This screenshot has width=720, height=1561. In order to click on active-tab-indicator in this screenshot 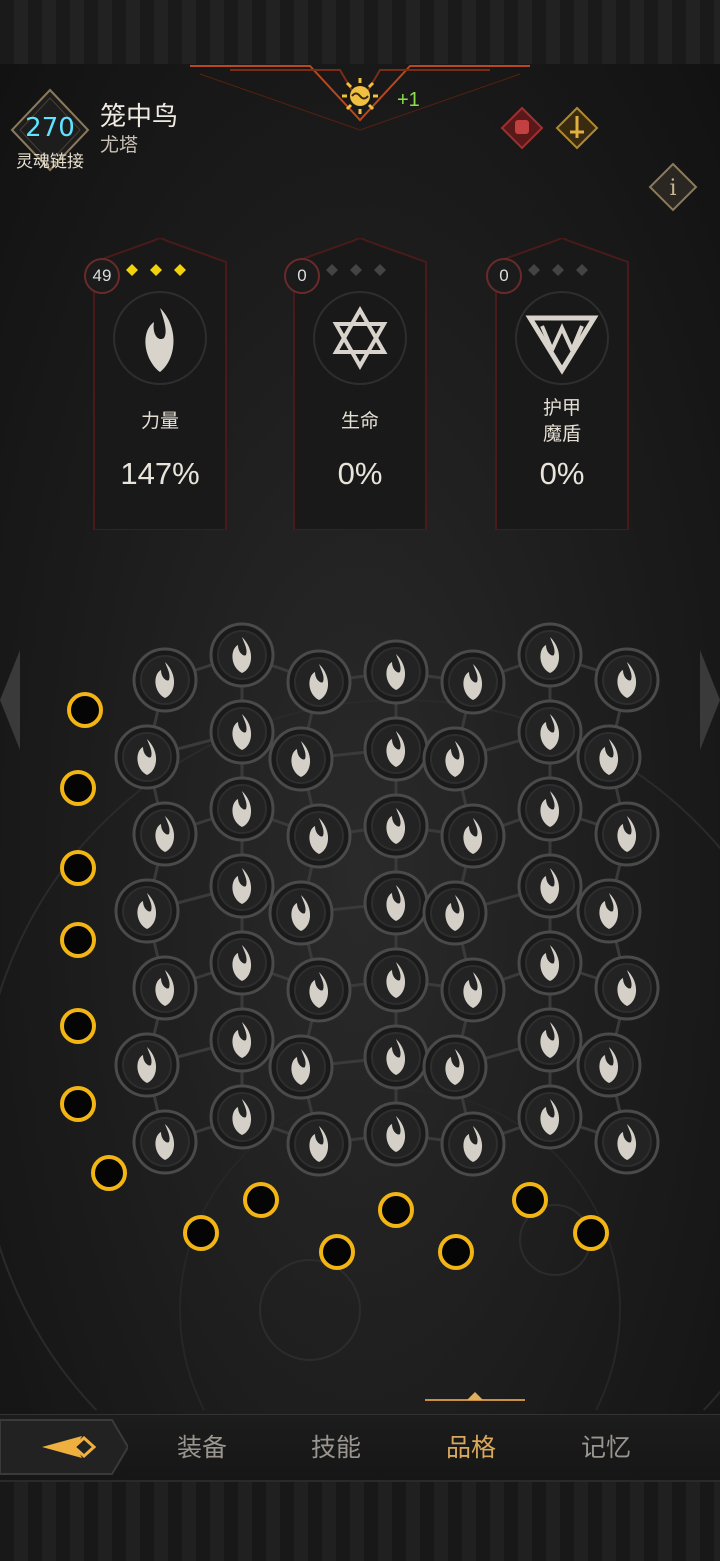, I will do `click(475, 1396)`.